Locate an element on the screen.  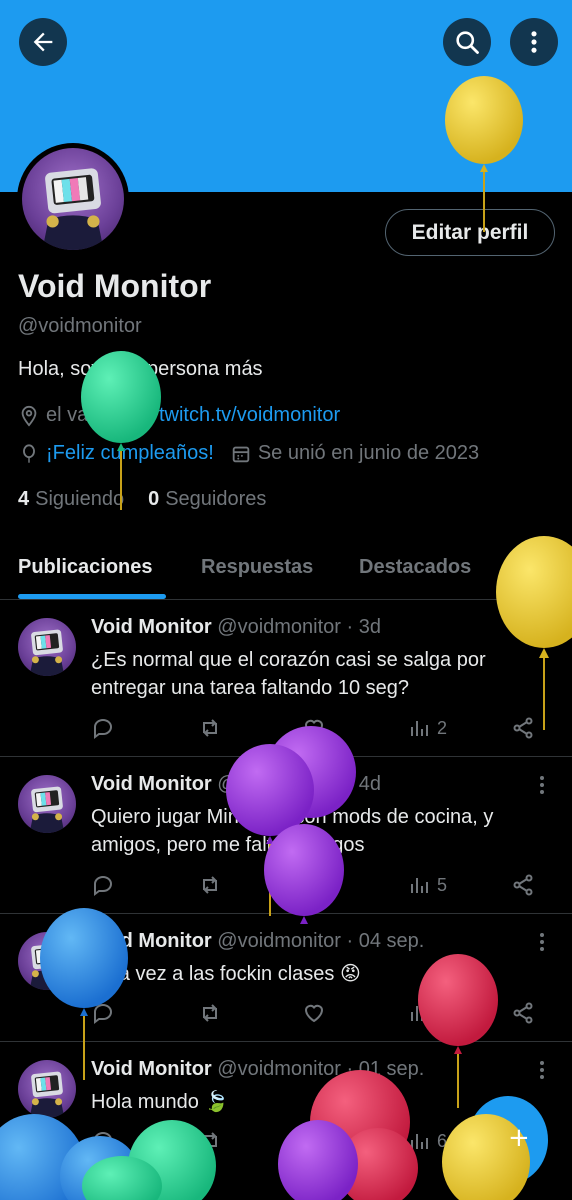
profile-birthday: ¡Feliz cumpleaños! is located at coordinates (130, 453).